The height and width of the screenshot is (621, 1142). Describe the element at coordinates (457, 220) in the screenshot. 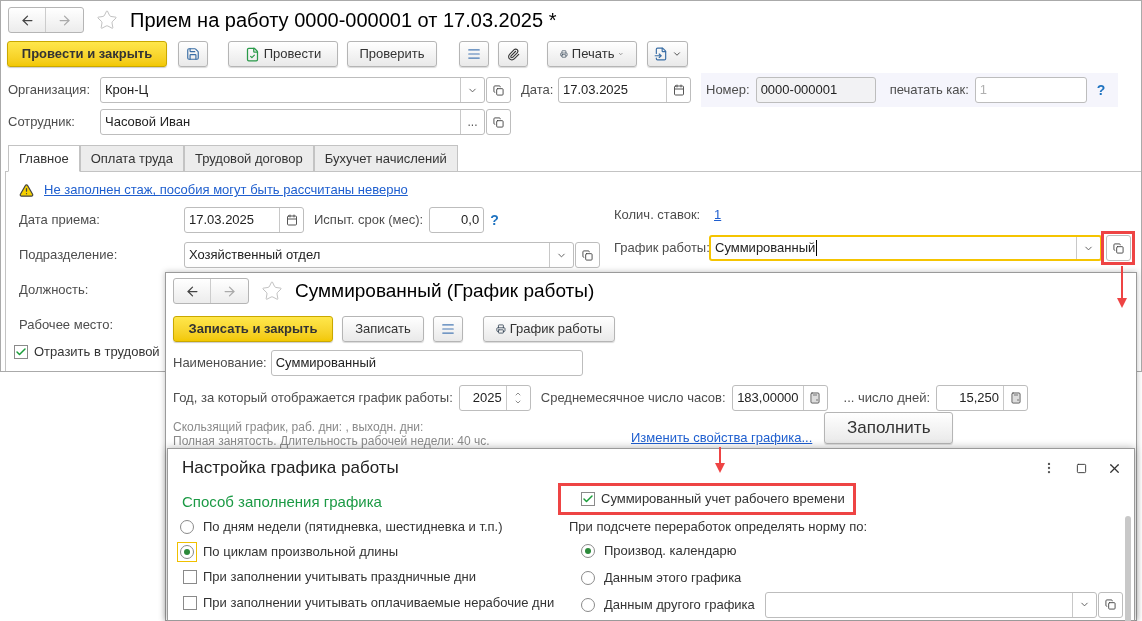

I see `probation-field: 0,0` at that location.